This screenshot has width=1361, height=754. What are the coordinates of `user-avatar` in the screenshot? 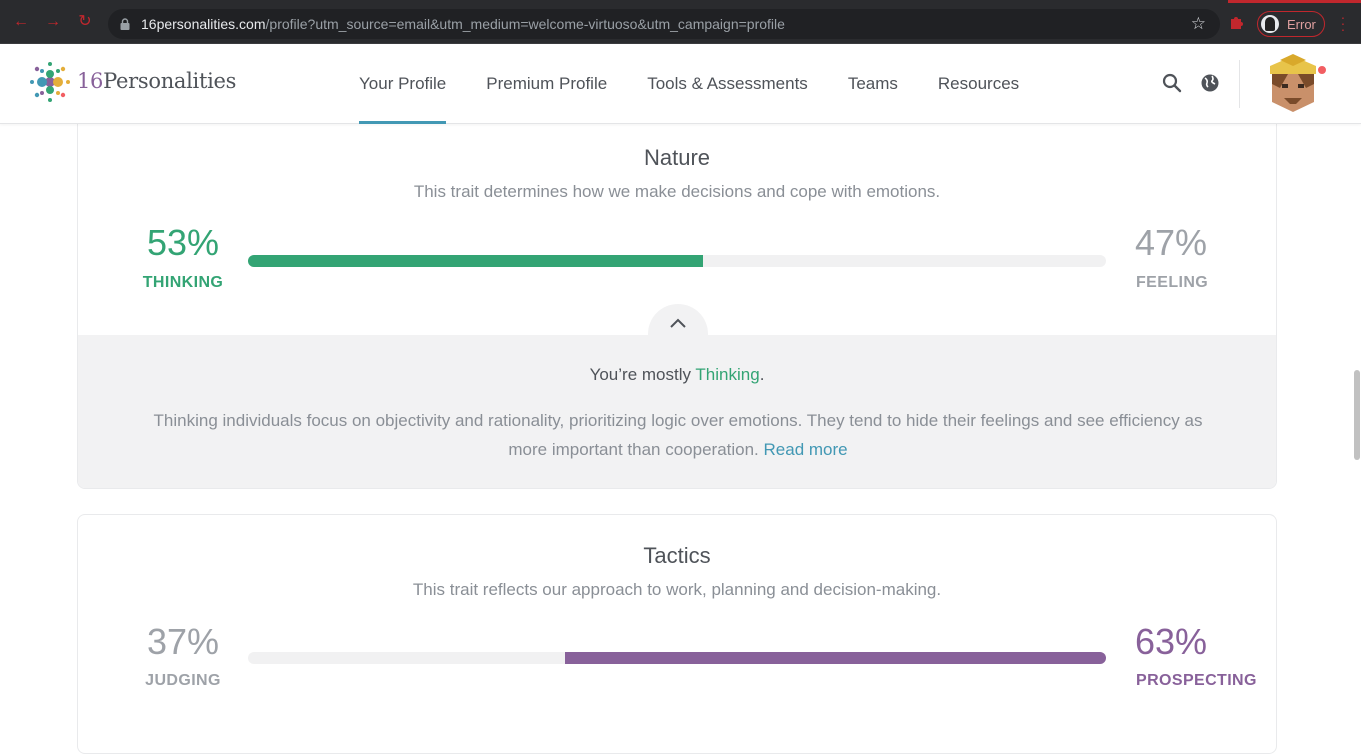 It's located at (1293, 83).